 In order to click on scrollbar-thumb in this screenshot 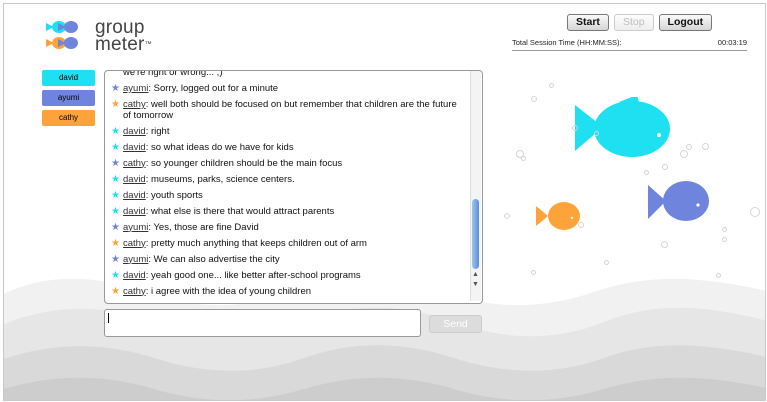, I will do `click(475, 234)`.